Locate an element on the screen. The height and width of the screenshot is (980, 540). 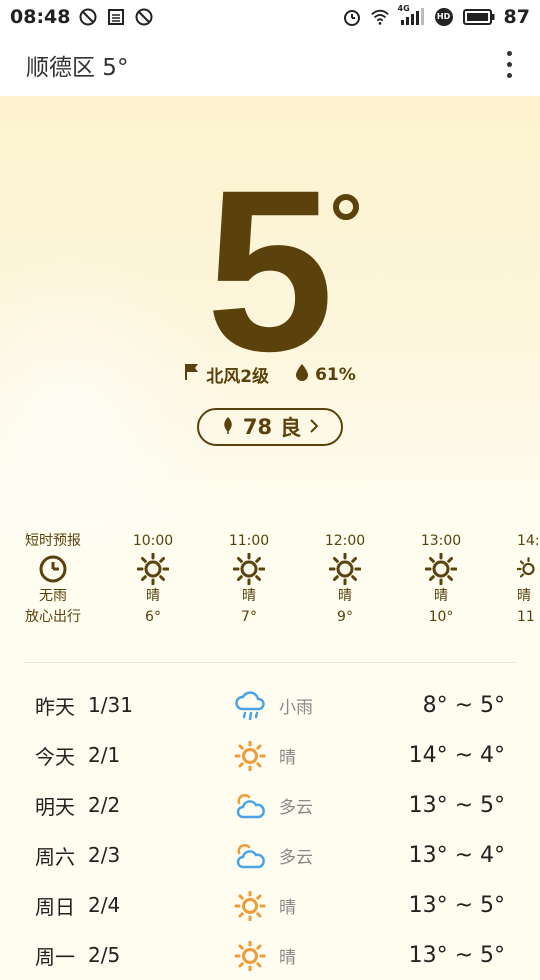
alarm-icon is located at coordinates (352, 17).